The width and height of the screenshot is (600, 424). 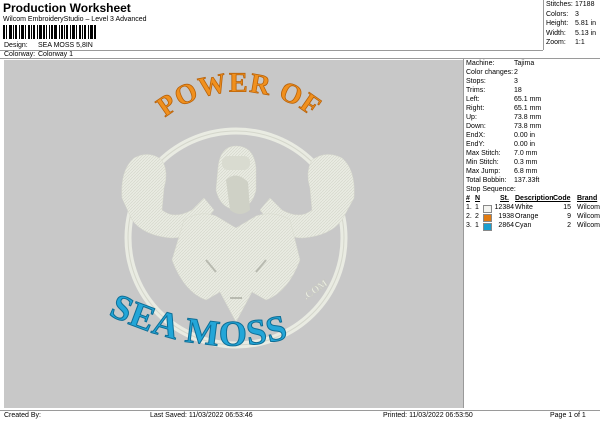 What do you see at coordinates (577, 14) in the screenshot?
I see `summary-value: 3` at bounding box center [577, 14].